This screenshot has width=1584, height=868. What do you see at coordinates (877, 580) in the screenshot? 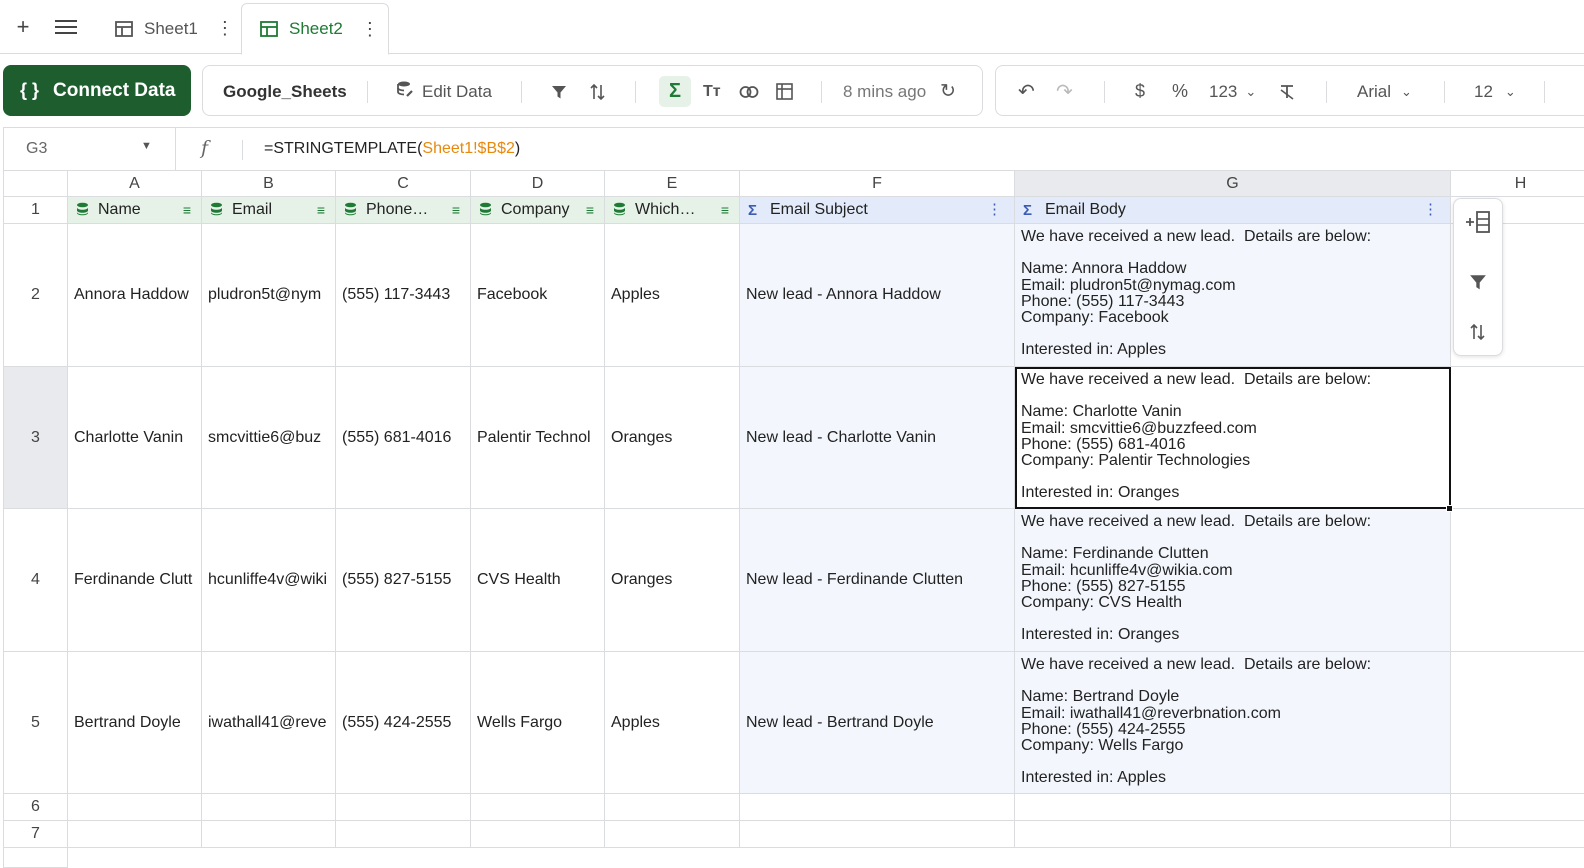
I see `cell-email-subject: New lead - Ferdinande Clutten` at bounding box center [877, 580].